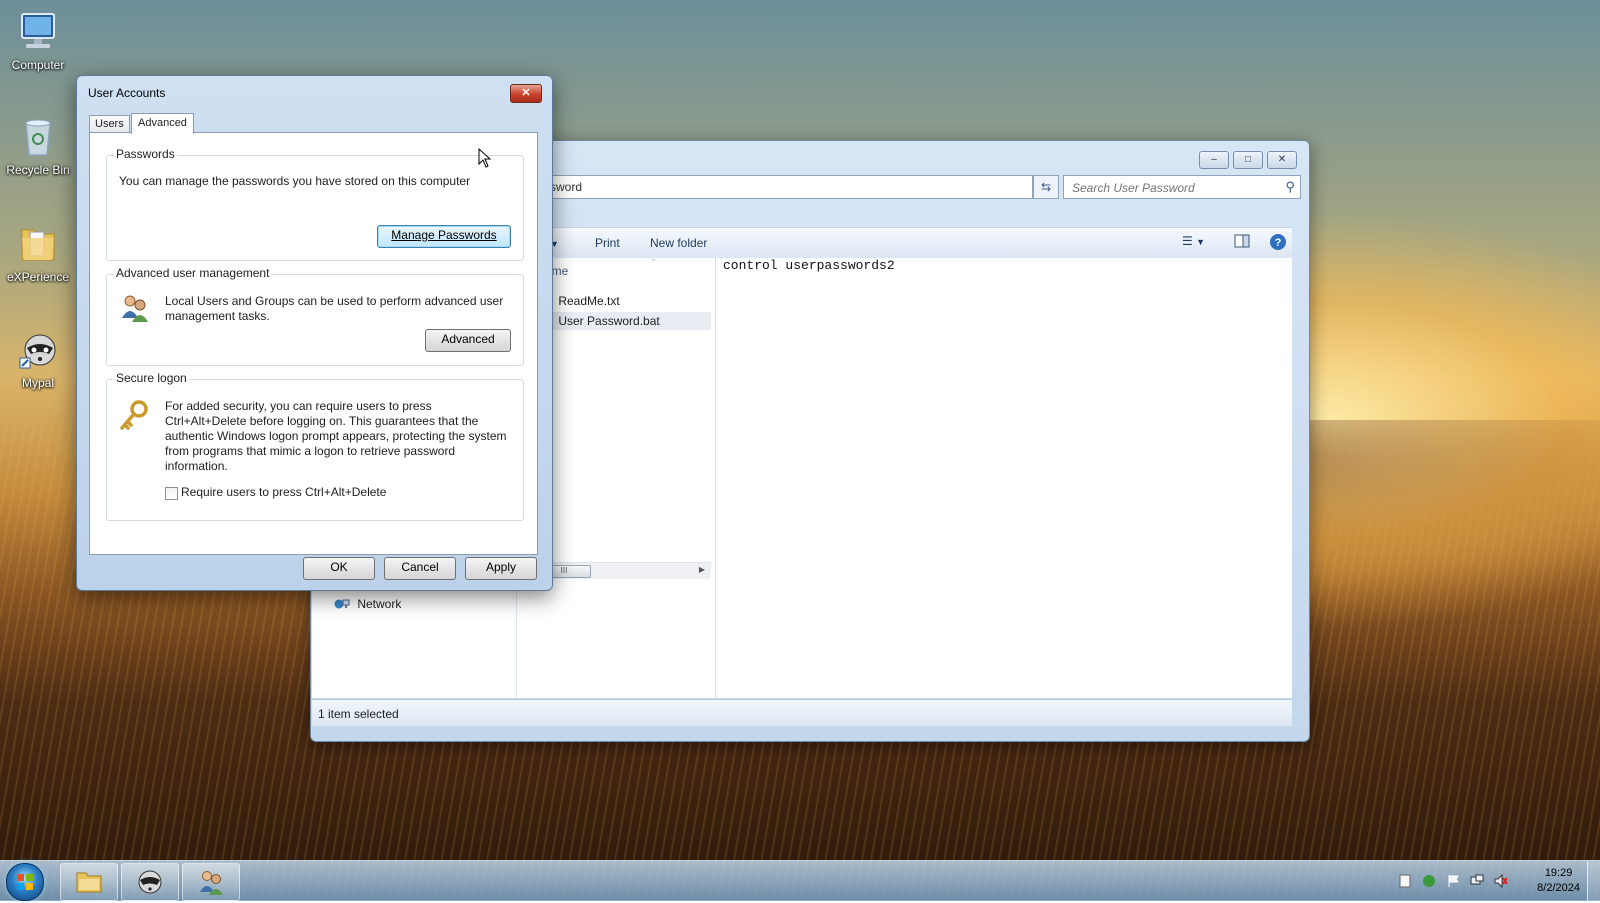  I want to click on desktop-icon-label: Mypal, so click(37, 383).